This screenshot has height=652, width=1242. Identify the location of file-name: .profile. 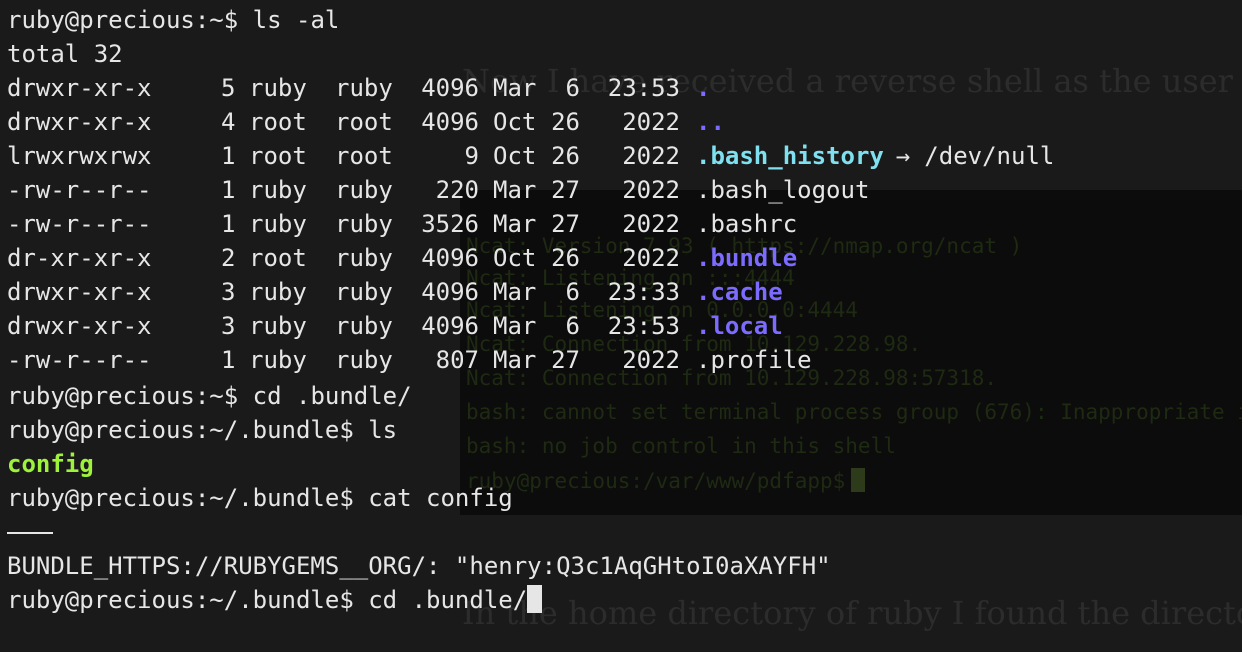
(754, 360).